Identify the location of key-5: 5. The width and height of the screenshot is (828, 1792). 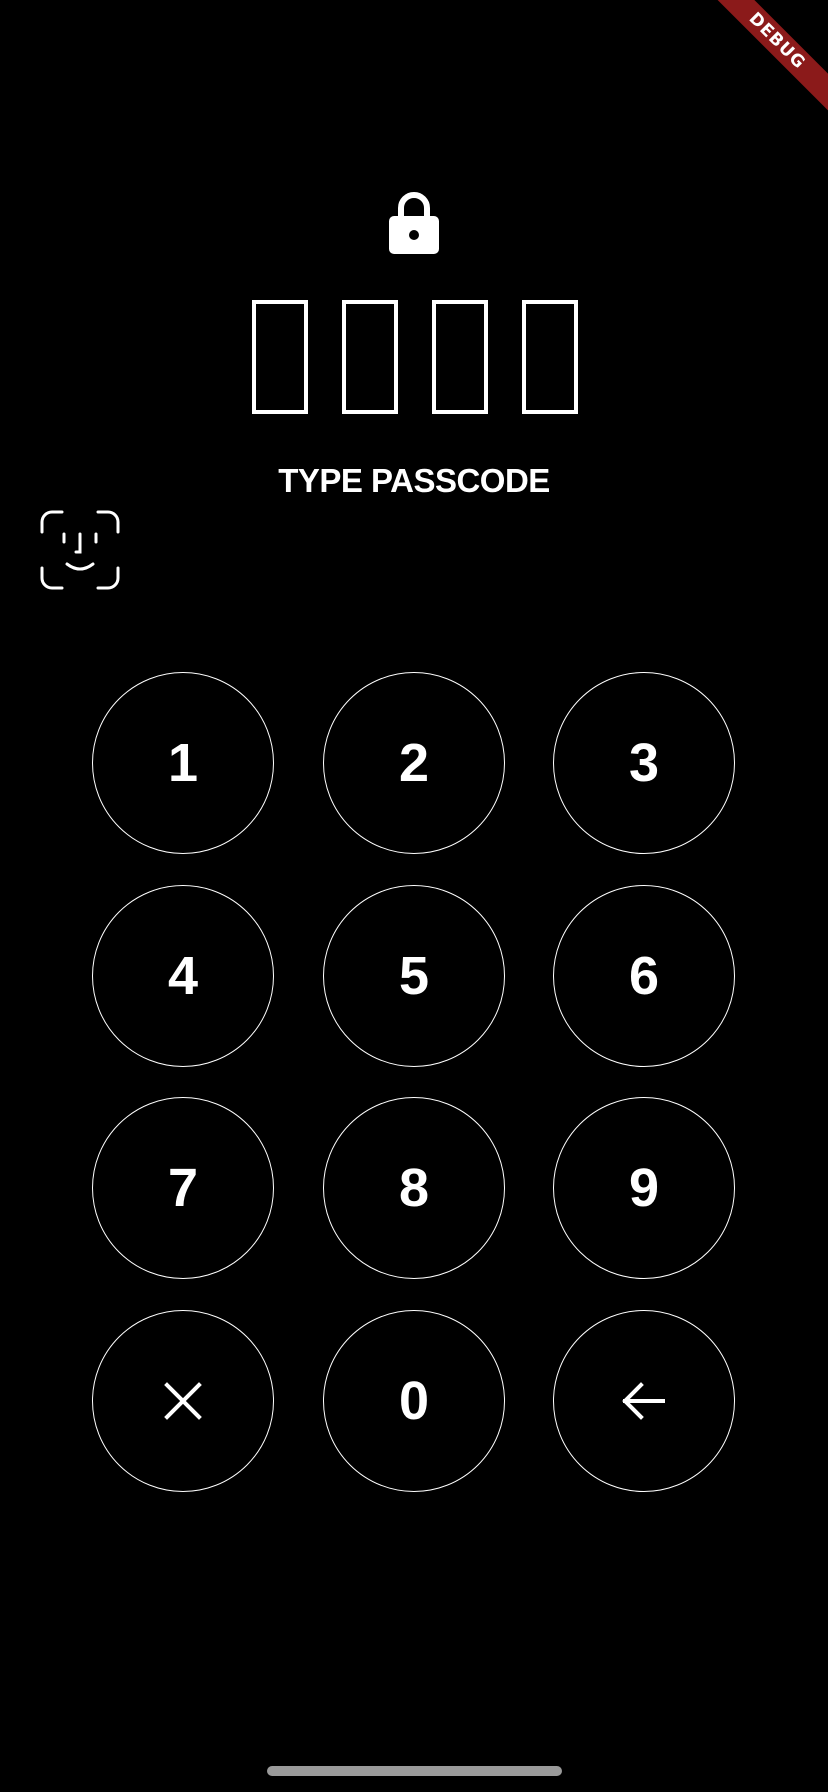
(414, 976).